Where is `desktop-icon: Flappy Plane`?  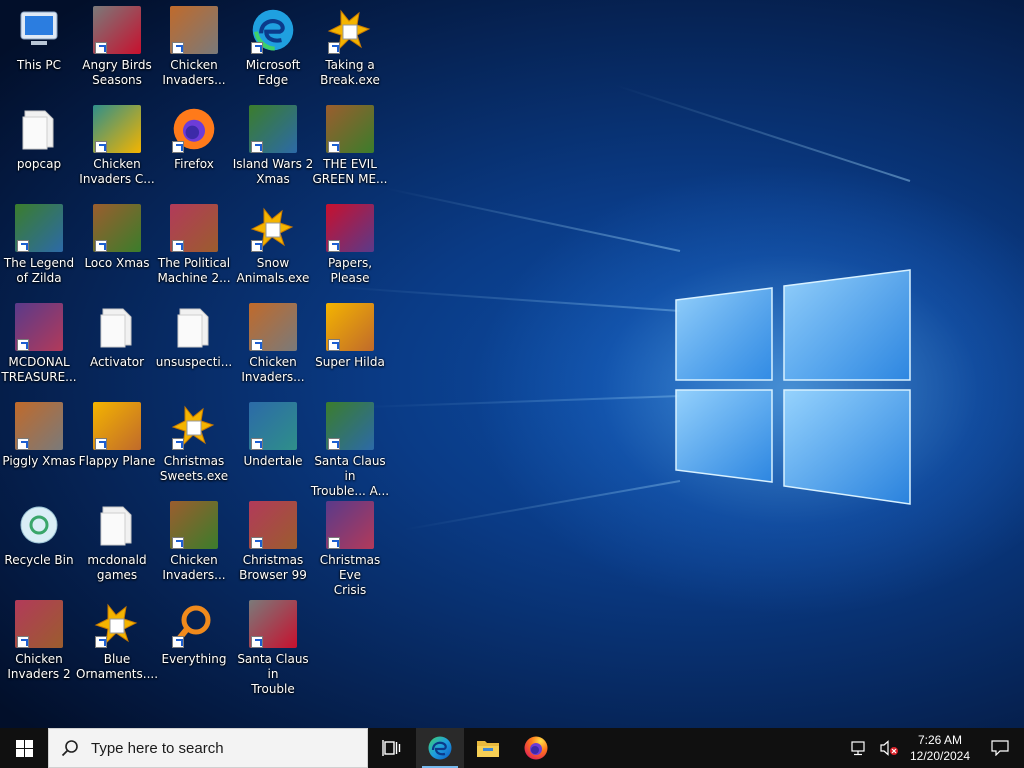 desktop-icon: Flappy Plane is located at coordinates (117, 444).